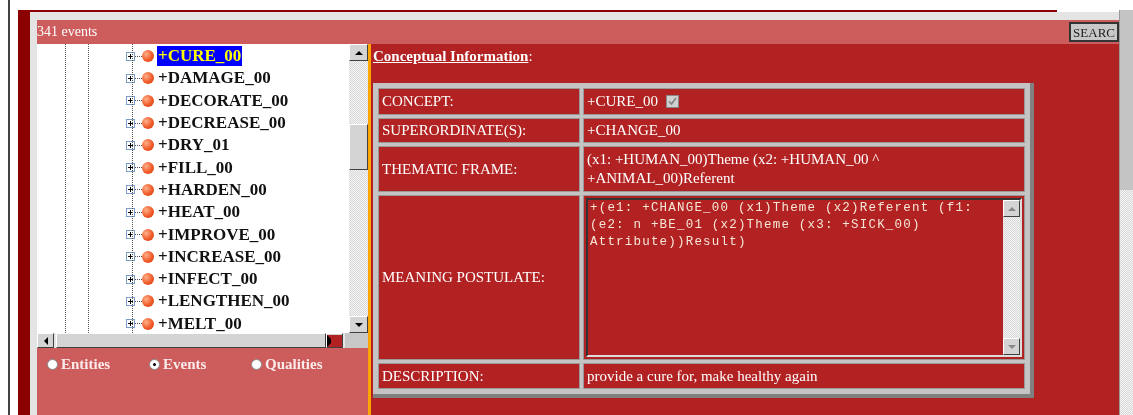  I want to click on tree-item: +DAMAGE_00, so click(214, 78).